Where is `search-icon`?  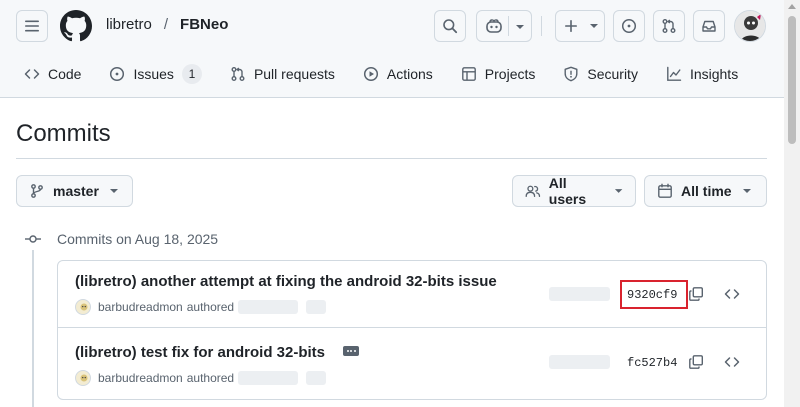 search-icon is located at coordinates (450, 26).